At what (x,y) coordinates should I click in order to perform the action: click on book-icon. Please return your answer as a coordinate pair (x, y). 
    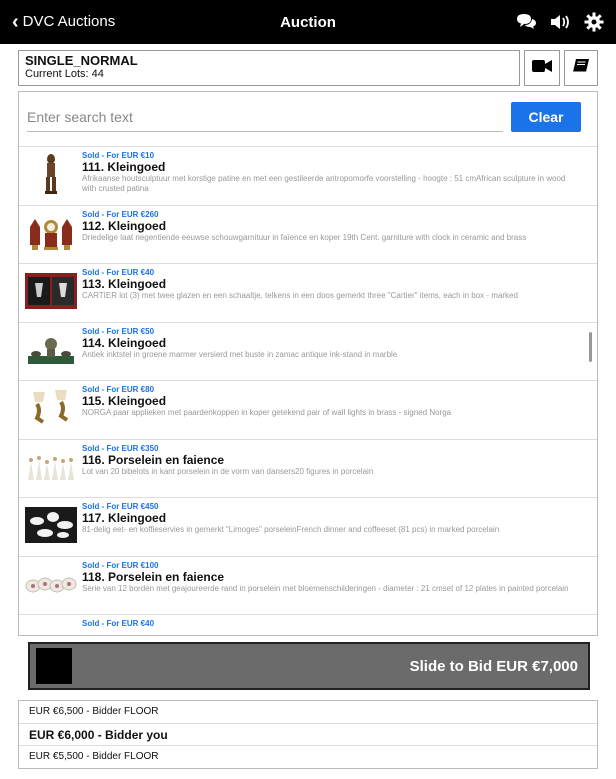
    Looking at the image, I should click on (581, 68).